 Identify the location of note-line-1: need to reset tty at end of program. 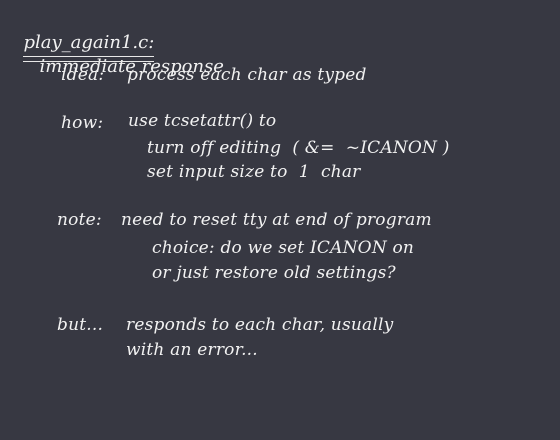
(276, 220).